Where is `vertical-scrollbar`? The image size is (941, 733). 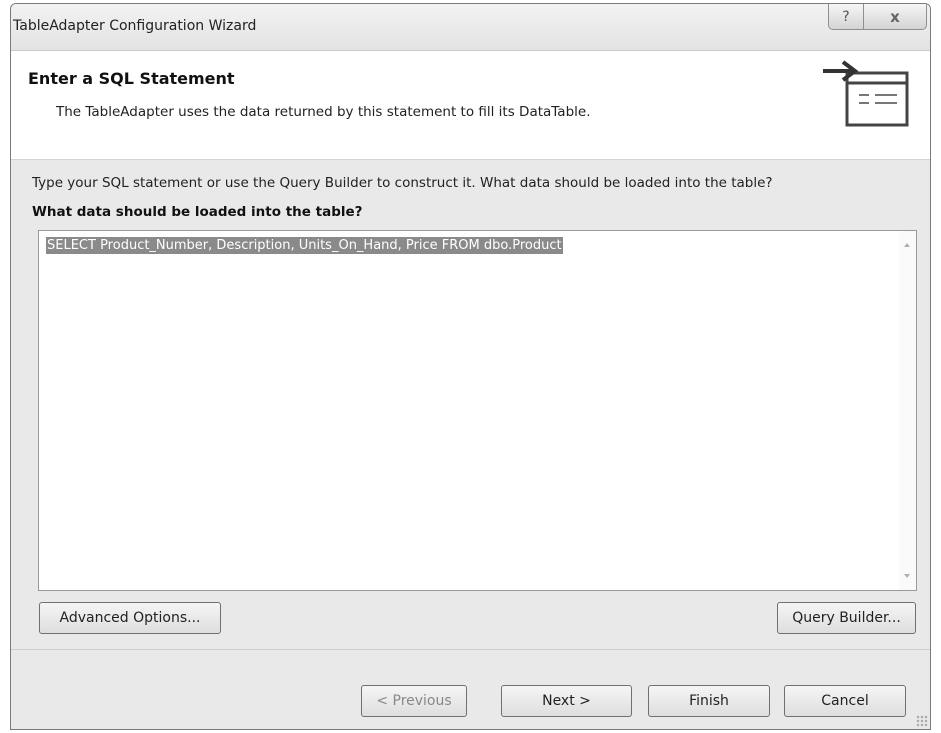
vertical-scrollbar is located at coordinates (907, 410).